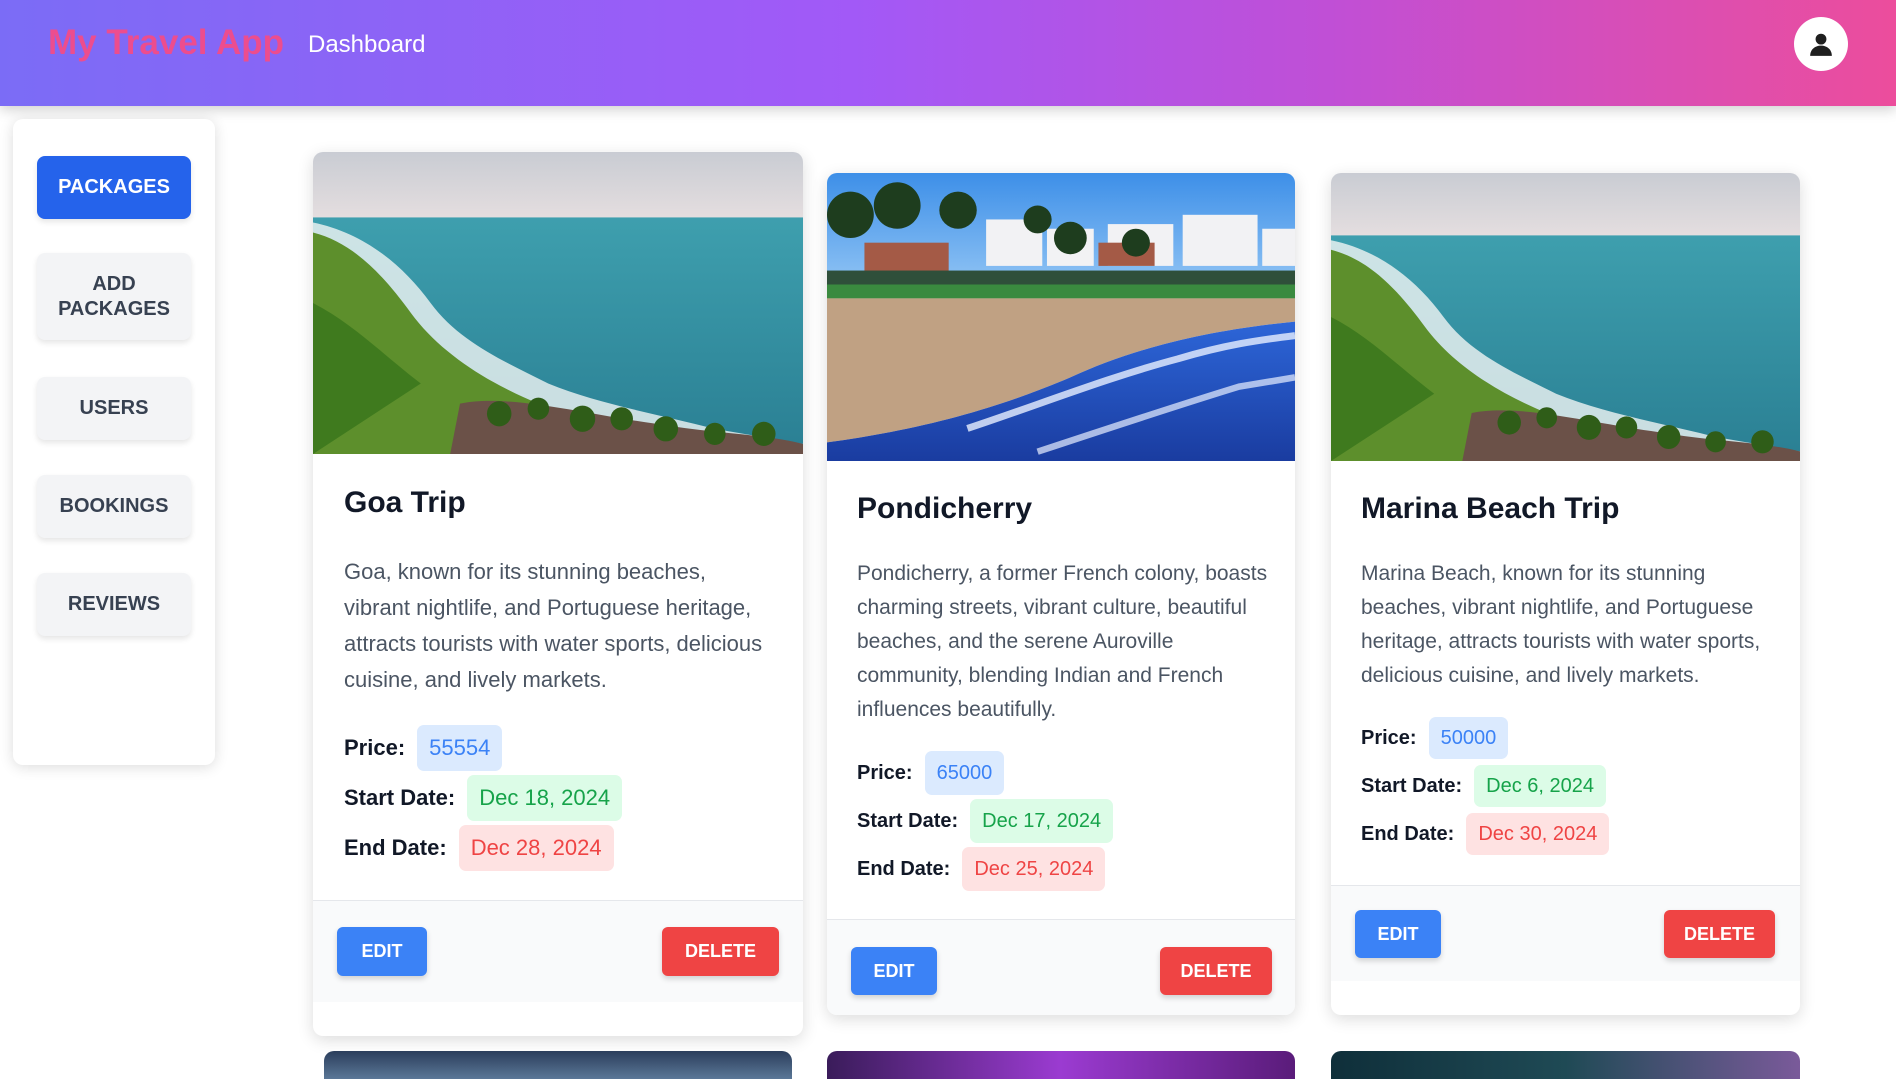 Image resolution: width=1896 pixels, height=1079 pixels. I want to click on user-avatar-button, so click(1821, 44).